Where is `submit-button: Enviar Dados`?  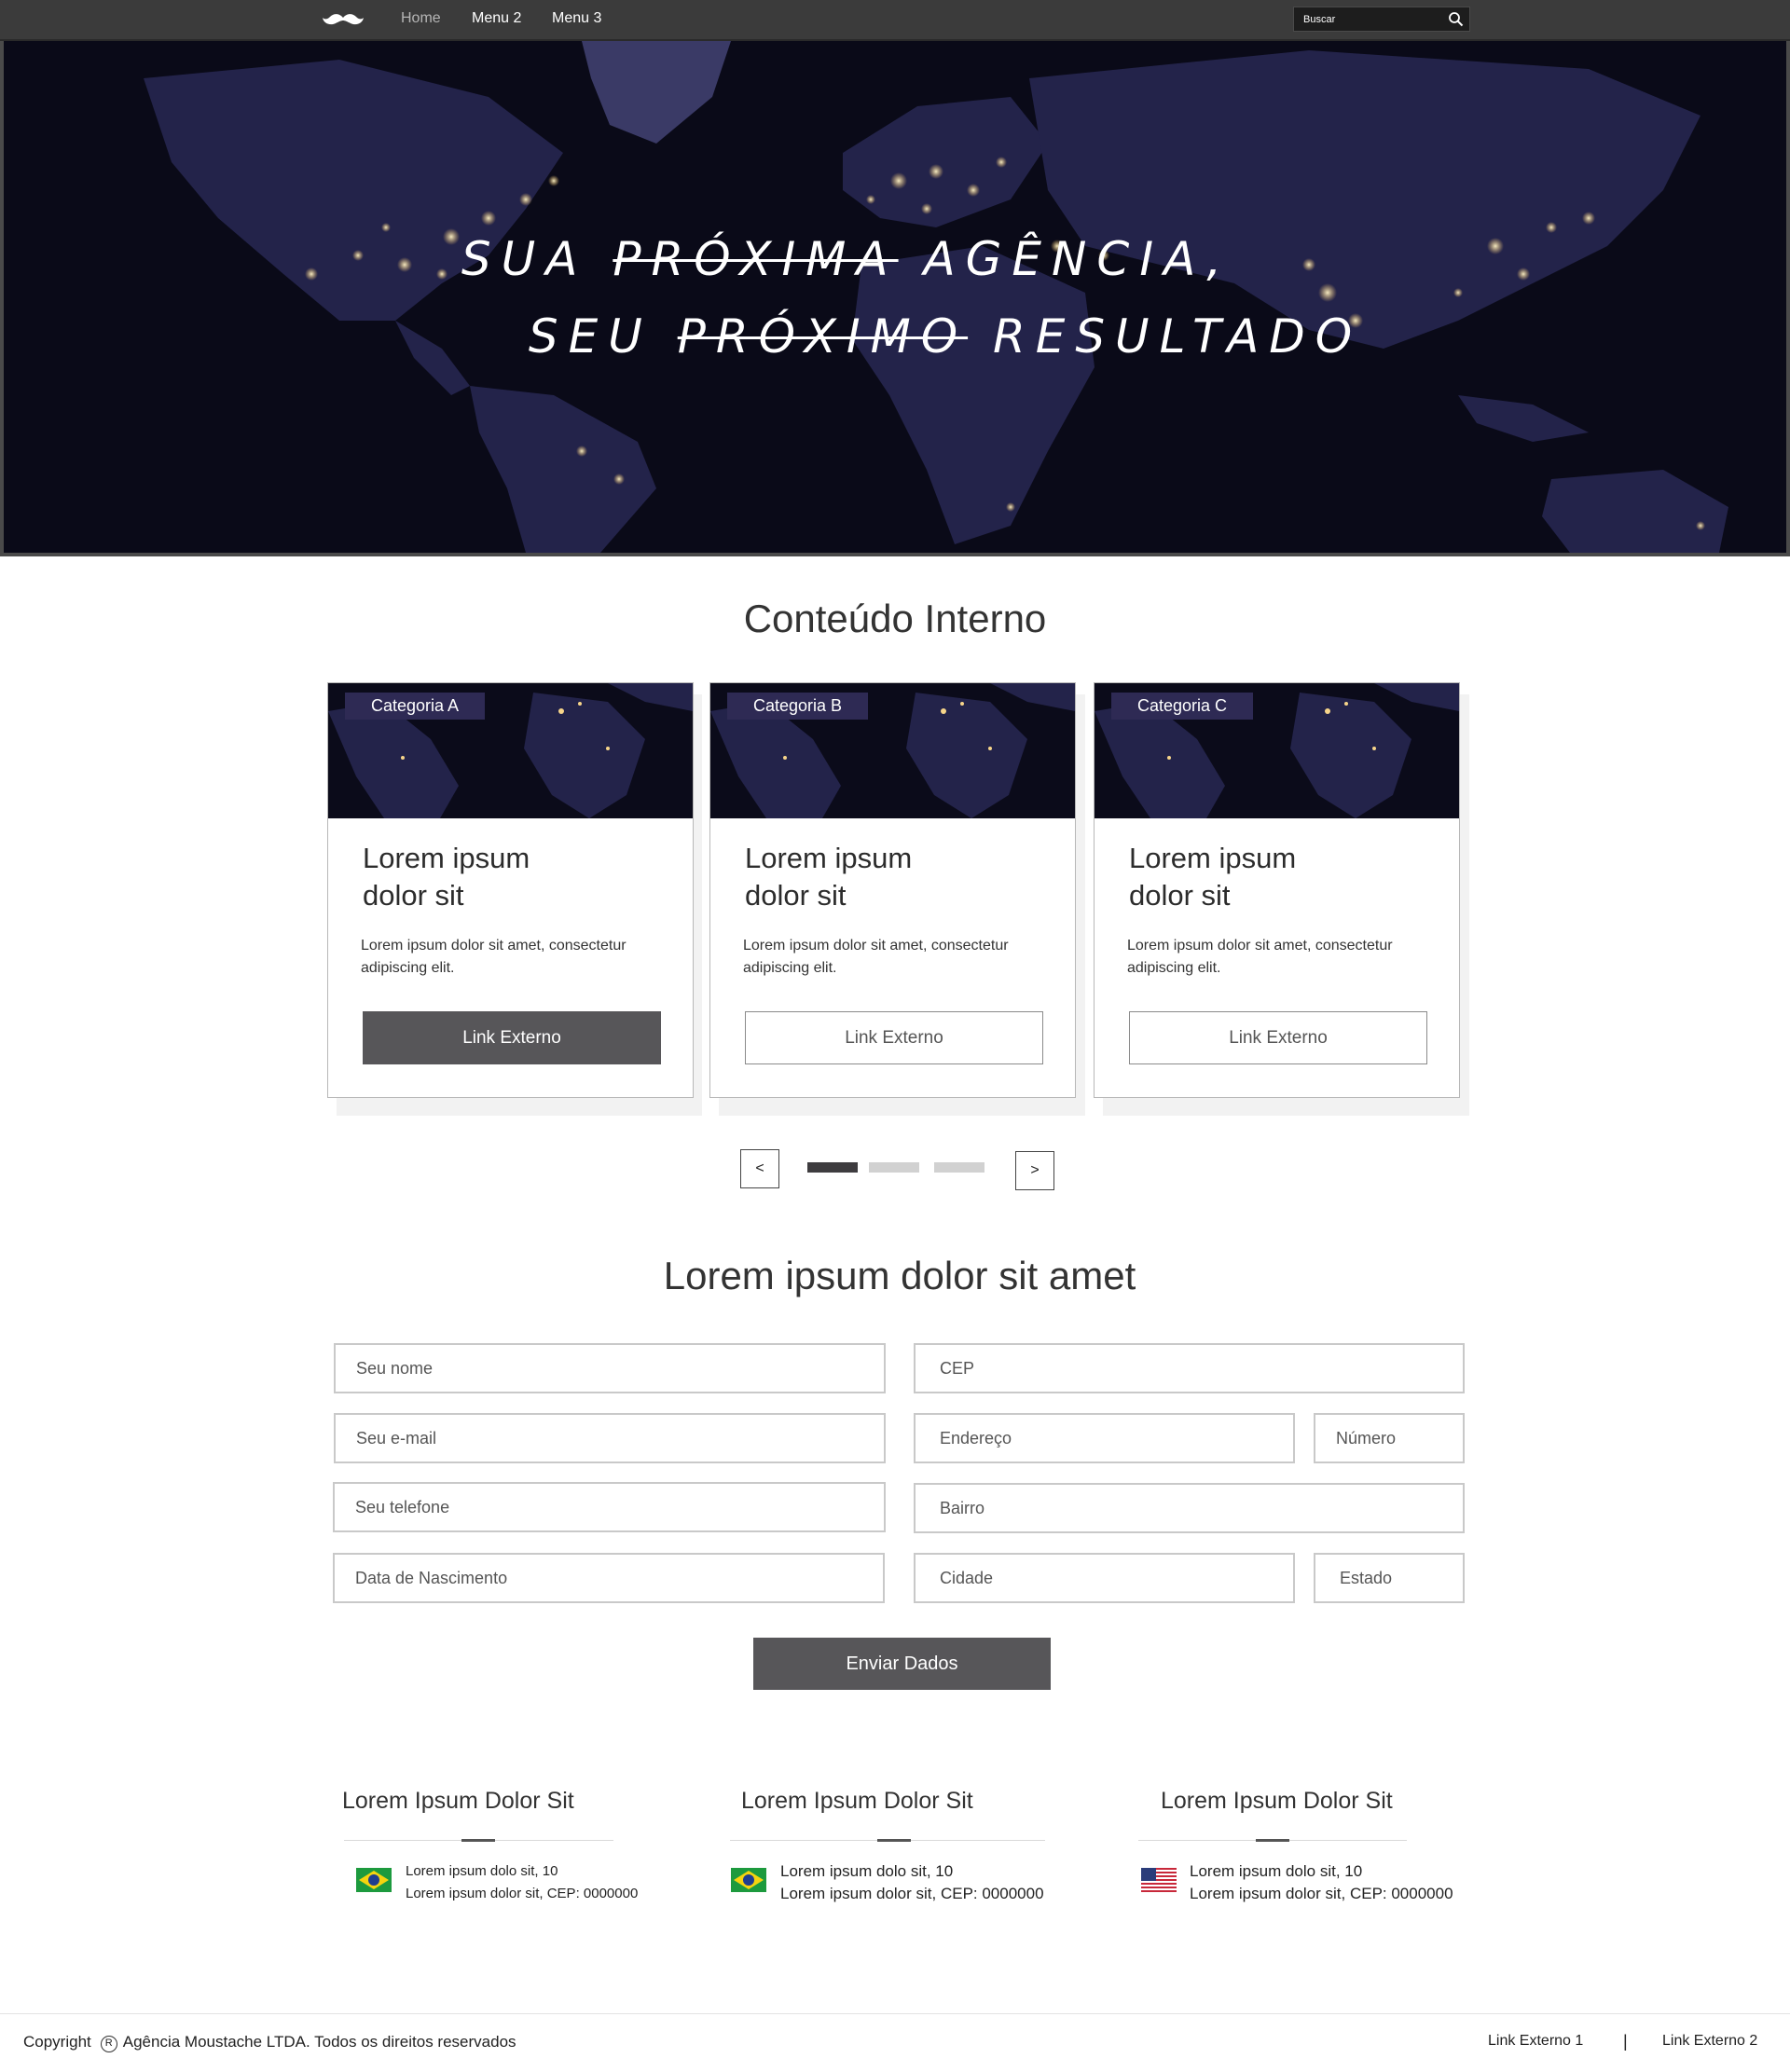 submit-button: Enviar Dados is located at coordinates (902, 1664).